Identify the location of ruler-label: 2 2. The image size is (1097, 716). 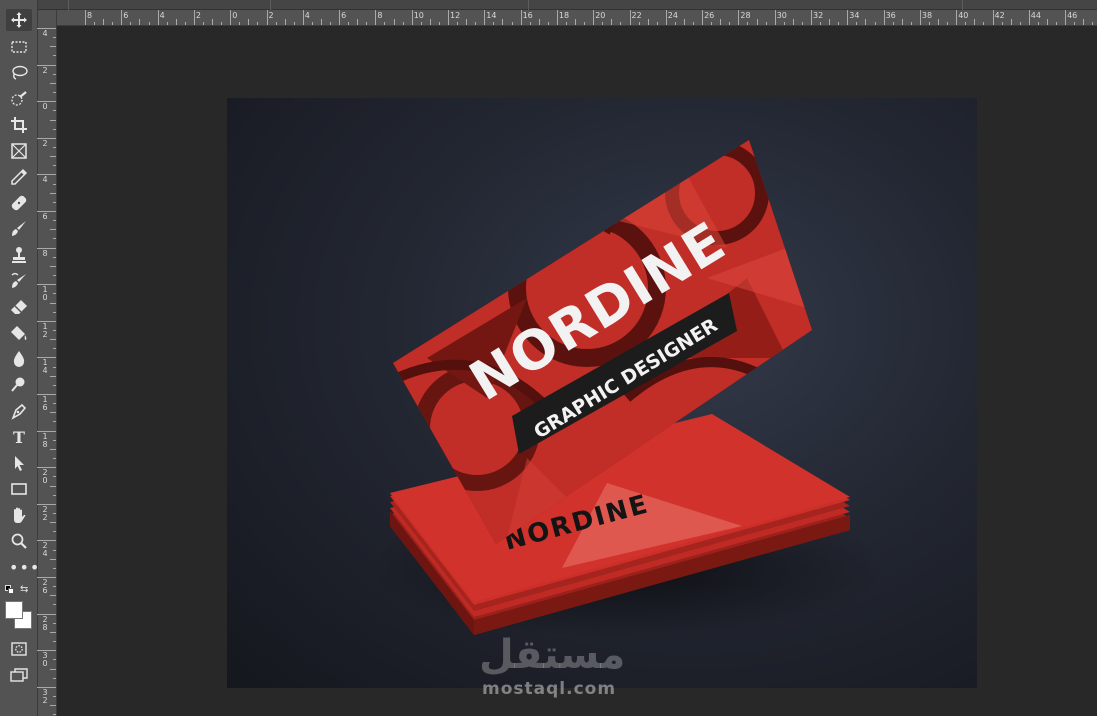
(45, 513).